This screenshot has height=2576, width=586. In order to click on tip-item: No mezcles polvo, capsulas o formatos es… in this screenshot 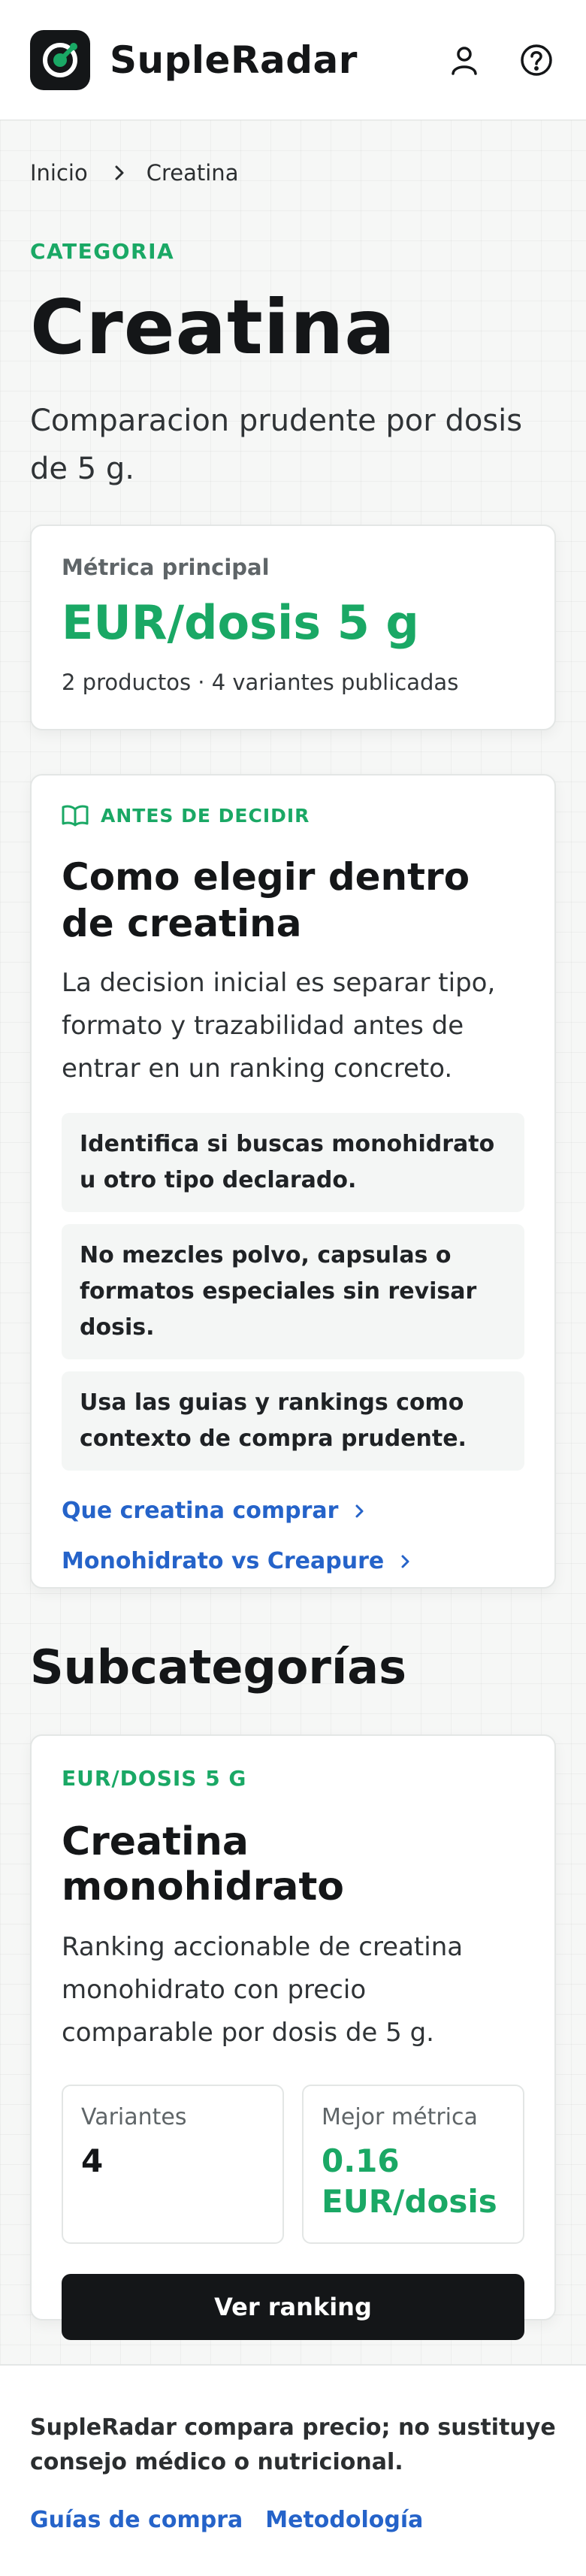, I will do `click(293, 1292)`.